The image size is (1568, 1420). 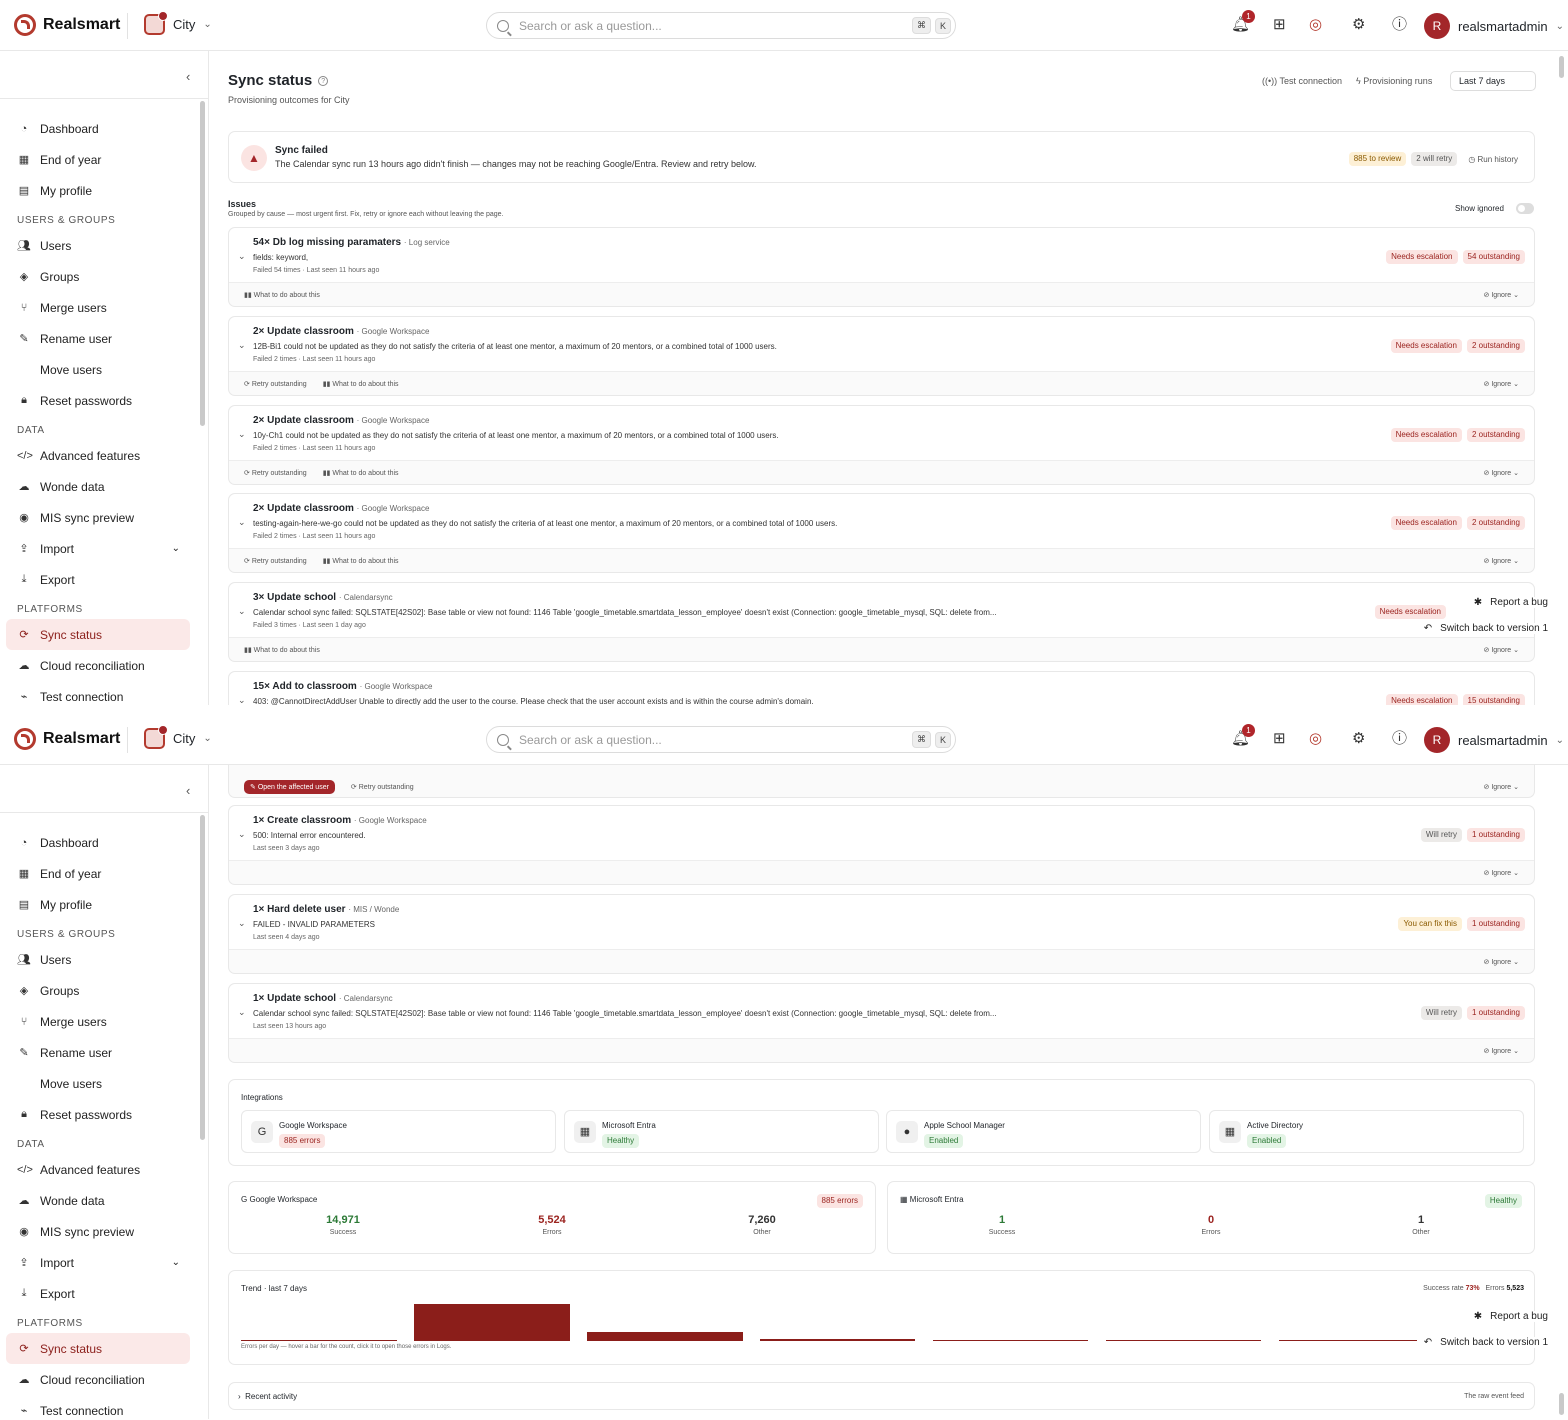 What do you see at coordinates (178, 23) in the screenshot?
I see `tenant-switcher: City ⌄` at bounding box center [178, 23].